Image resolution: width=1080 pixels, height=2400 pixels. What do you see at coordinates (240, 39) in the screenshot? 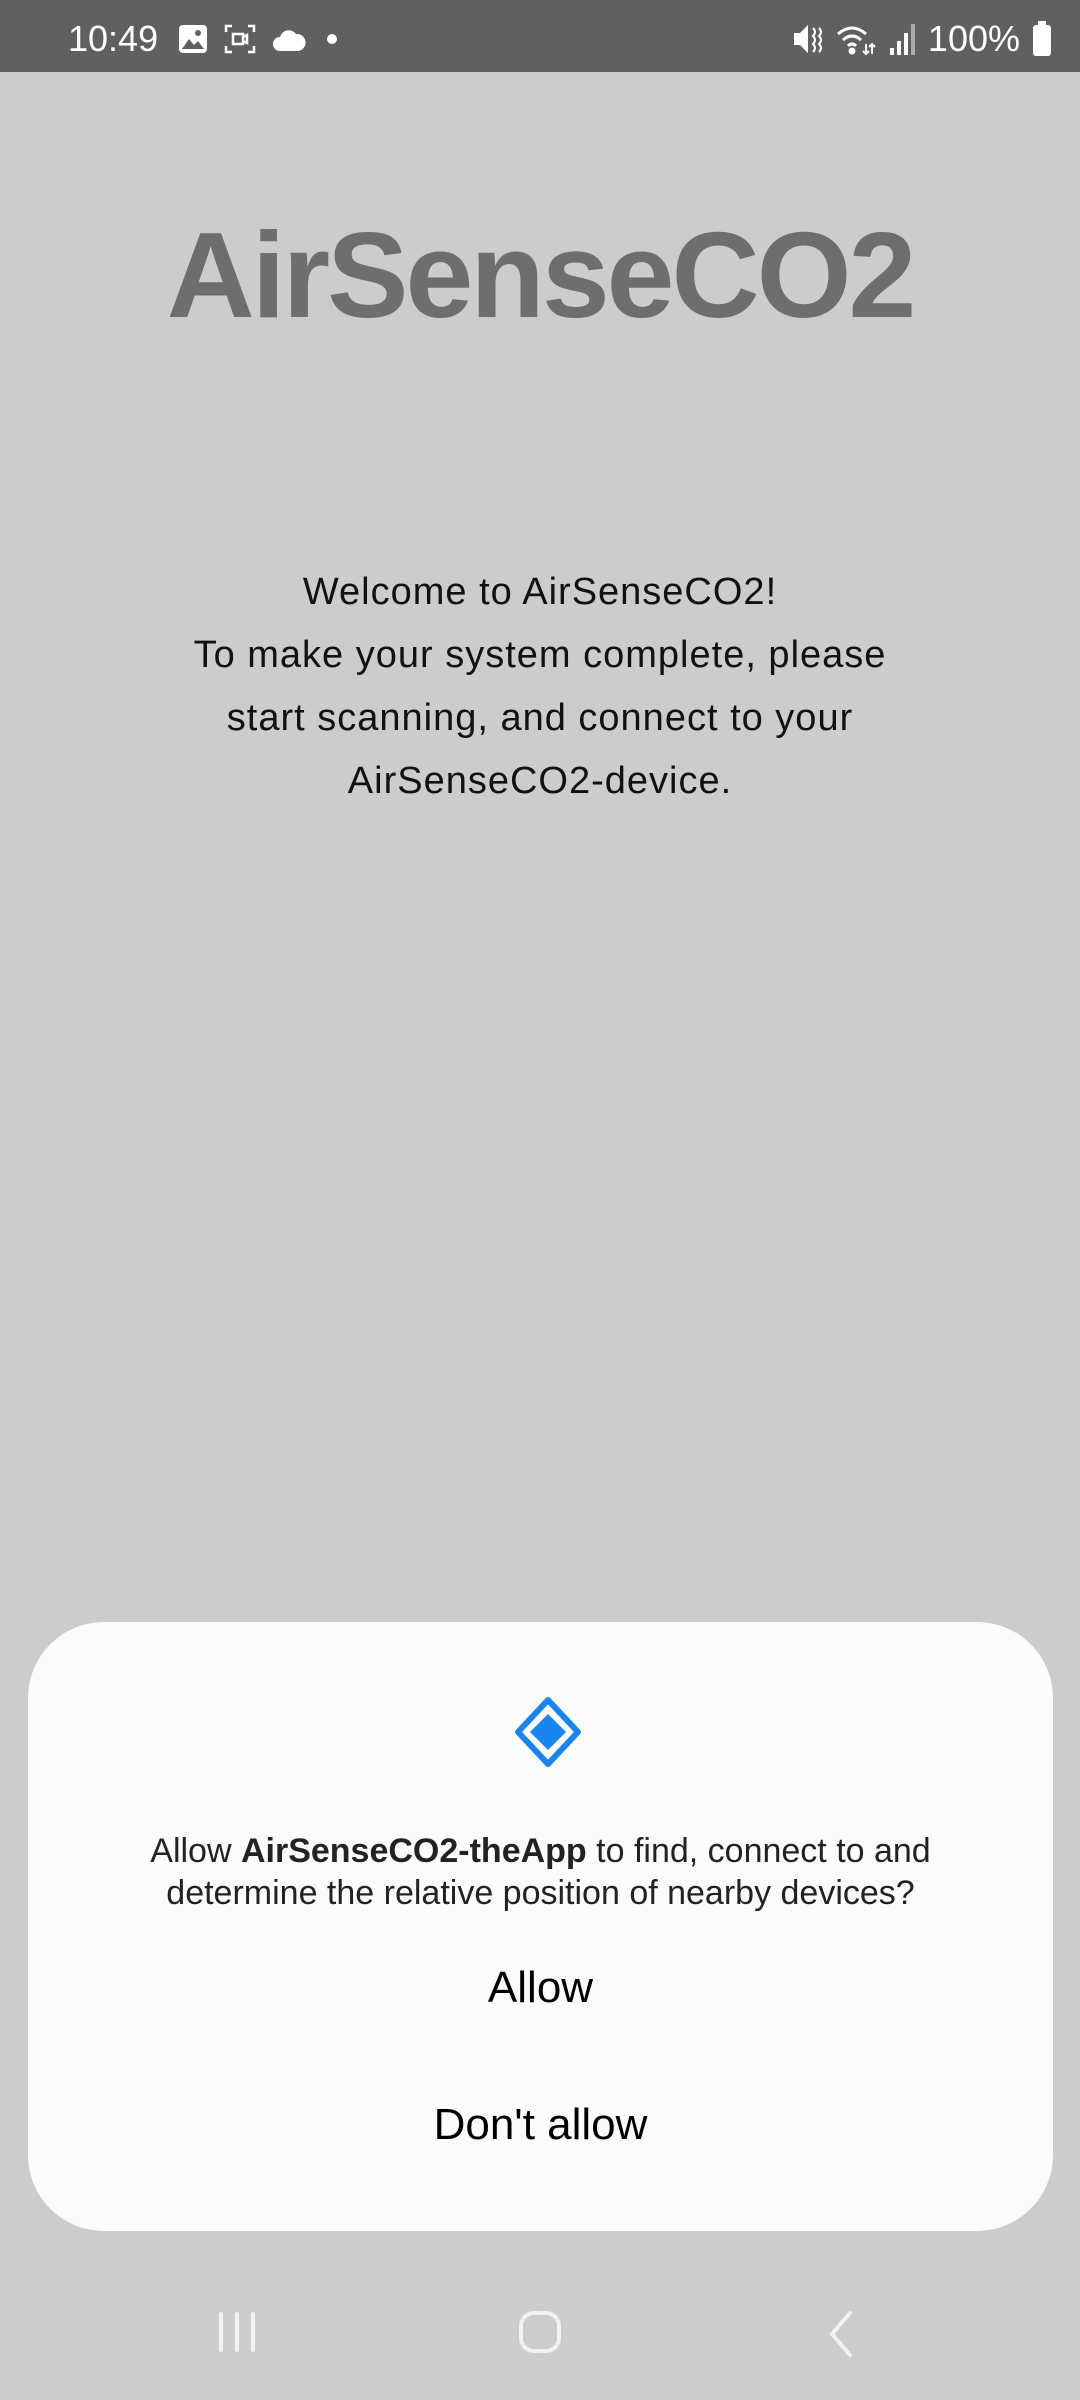
I see `screen-record-icon` at bounding box center [240, 39].